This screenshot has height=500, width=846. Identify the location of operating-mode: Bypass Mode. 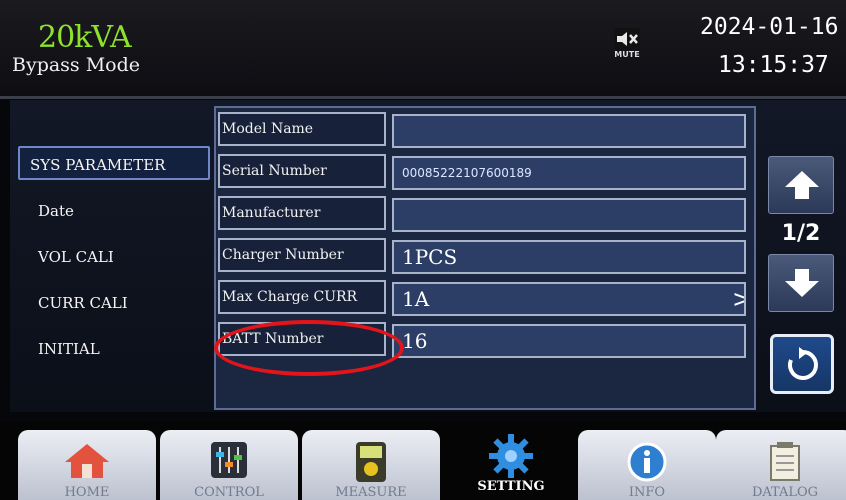
(76, 65).